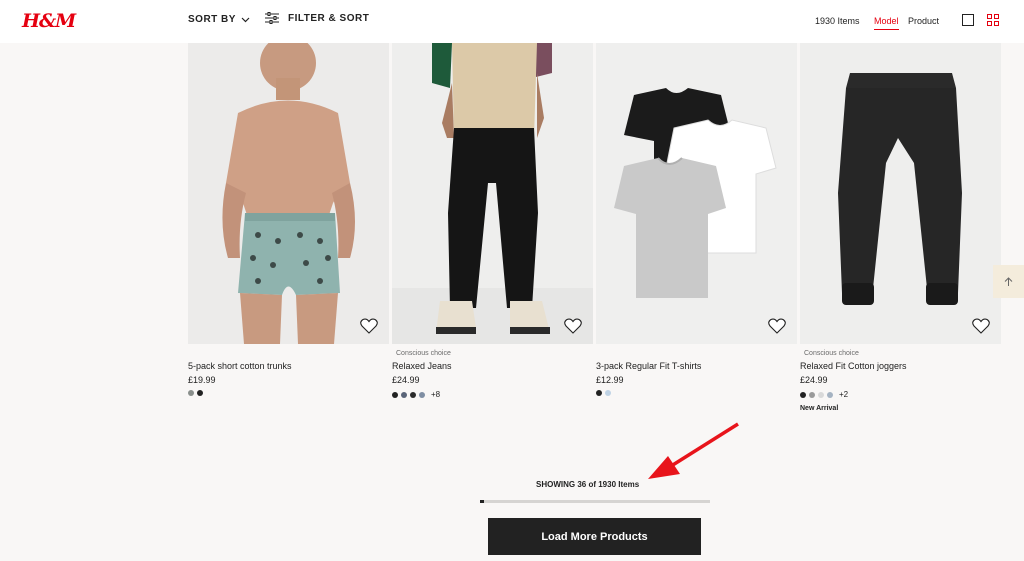 Image resolution: width=1024 pixels, height=561 pixels. Describe the element at coordinates (482, 501) in the screenshot. I see `load-progress-fill` at that location.